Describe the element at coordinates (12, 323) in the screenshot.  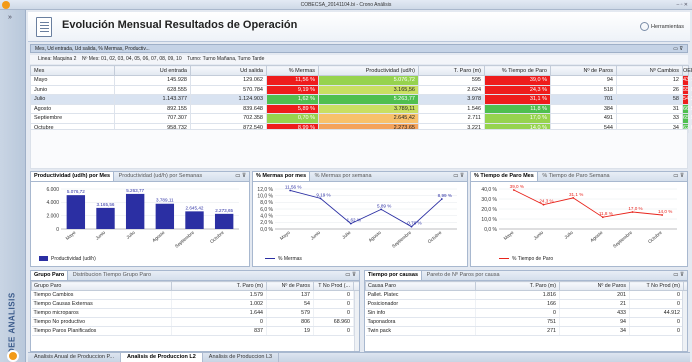
I see `sidebar-label: OEE ANALISIS` at that location.